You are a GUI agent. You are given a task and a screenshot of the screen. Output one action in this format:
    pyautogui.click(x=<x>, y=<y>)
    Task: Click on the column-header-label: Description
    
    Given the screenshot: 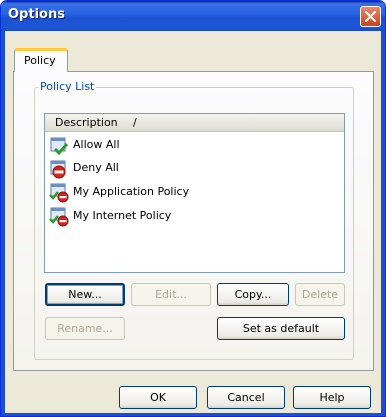 What is the action you would take?
    pyautogui.click(x=86, y=122)
    